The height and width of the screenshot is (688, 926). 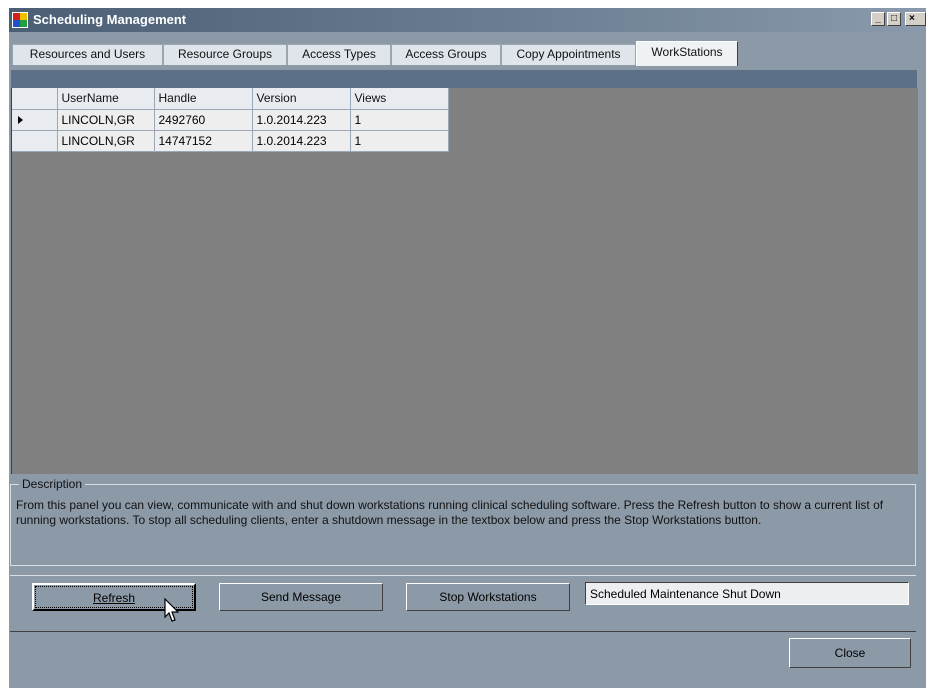 What do you see at coordinates (110, 19) in the screenshot?
I see `window-title: Scheduling Management` at bounding box center [110, 19].